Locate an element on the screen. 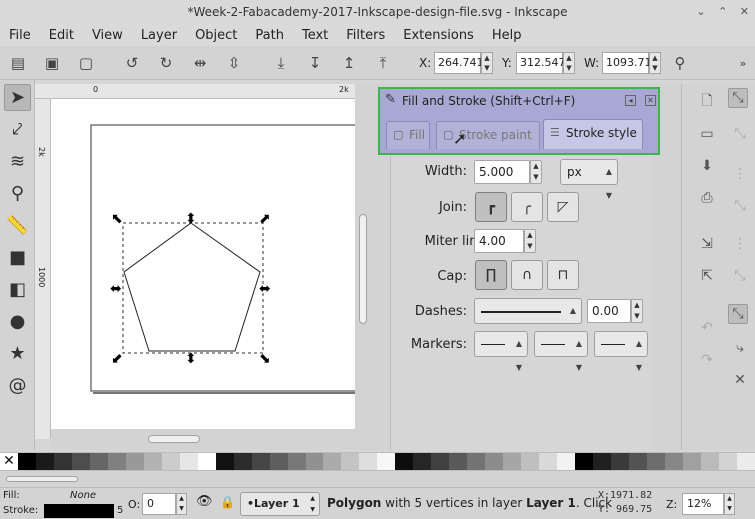  join-bevel-button: ◸ is located at coordinates (563, 207).